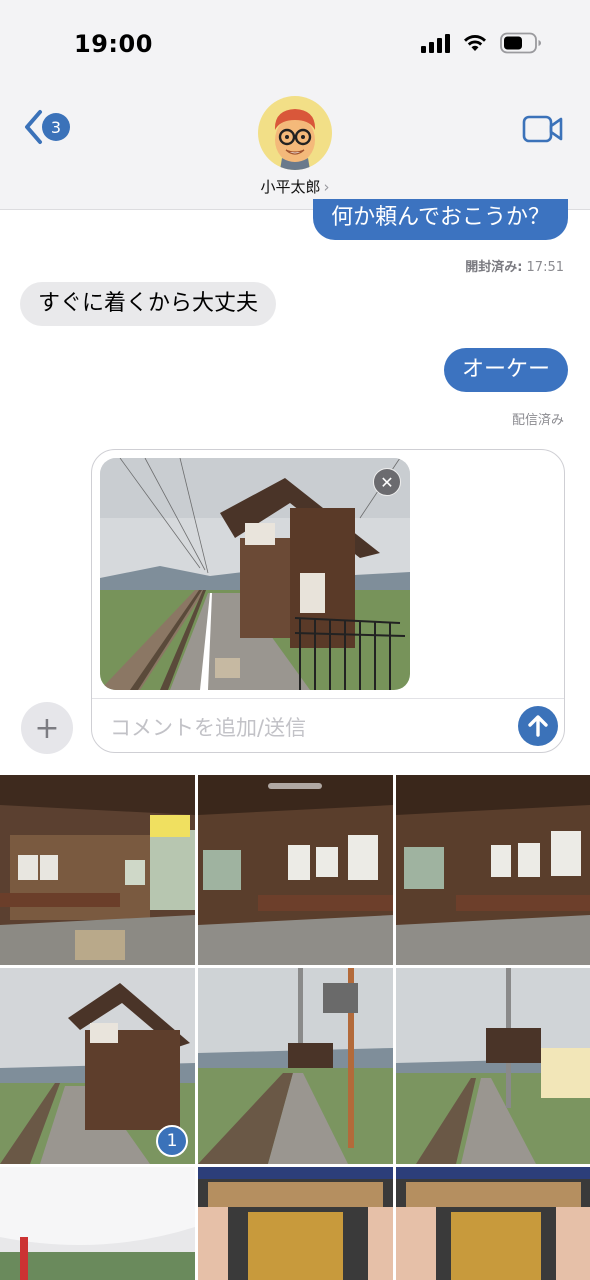 The height and width of the screenshot is (1280, 590). I want to click on message-text: オーケー, so click(505, 369).